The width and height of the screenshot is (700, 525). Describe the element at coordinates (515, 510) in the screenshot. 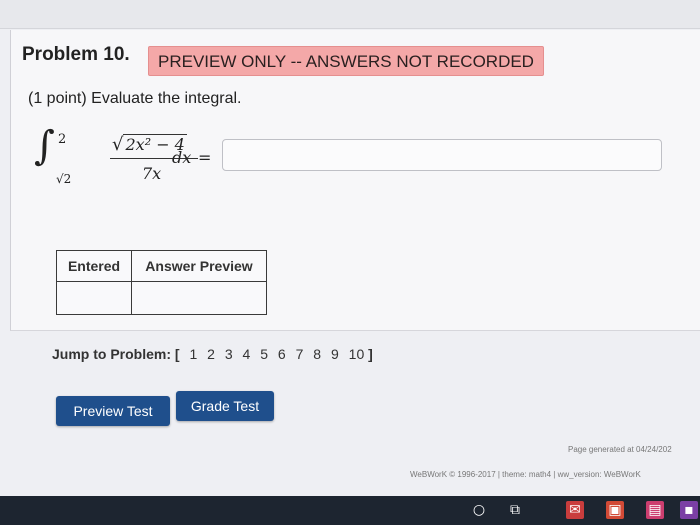

I see `task-view-icon: ⧉` at that location.